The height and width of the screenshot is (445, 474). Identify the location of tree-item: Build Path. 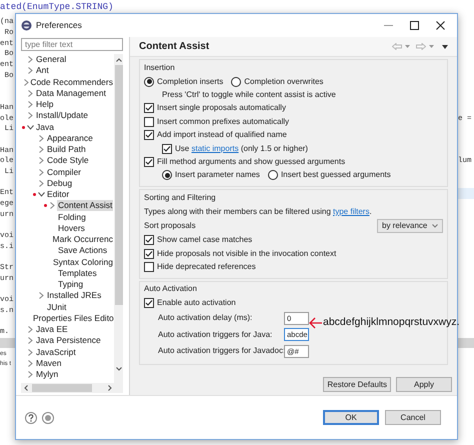
(66, 150).